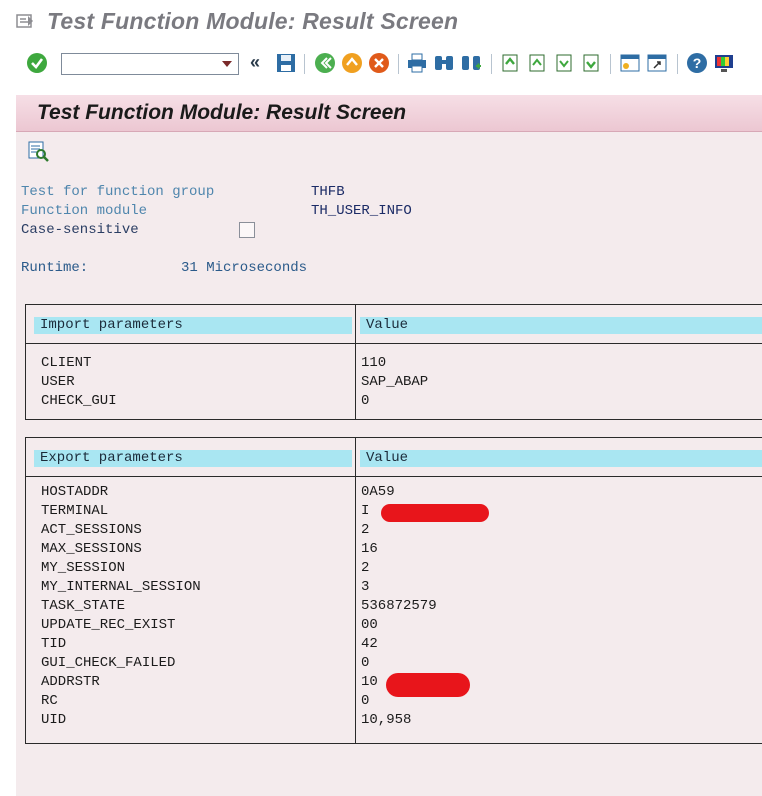 This screenshot has height=796, width=762. What do you see at coordinates (365, 511) in the screenshot?
I see `parameter-value: I` at bounding box center [365, 511].